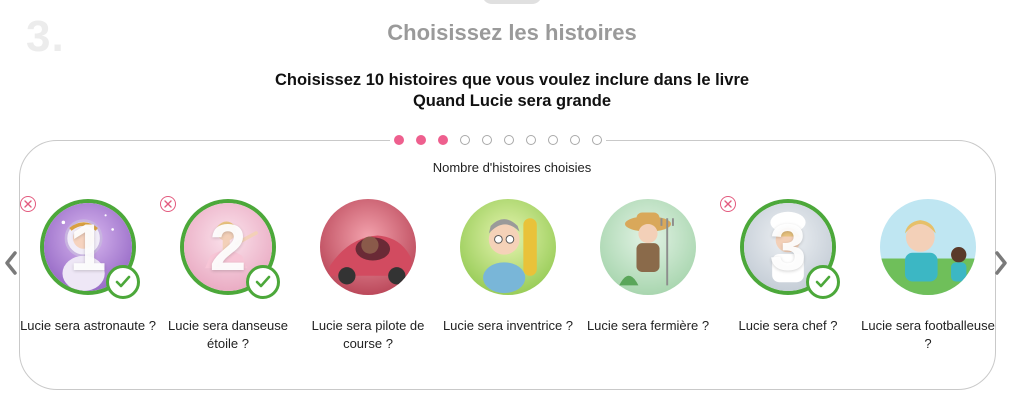  I want to click on story-title: Lucie sera footballeuse ?, so click(928, 334).